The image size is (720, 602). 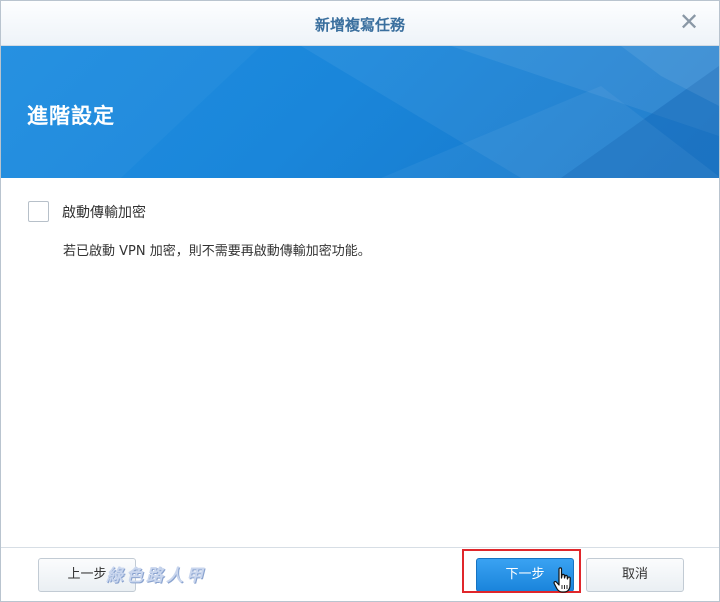 I want to click on vpn-hint-text: 若已啟動 VPN 加密，則不需要再啟動傳輸加密功能。, so click(x=217, y=251).